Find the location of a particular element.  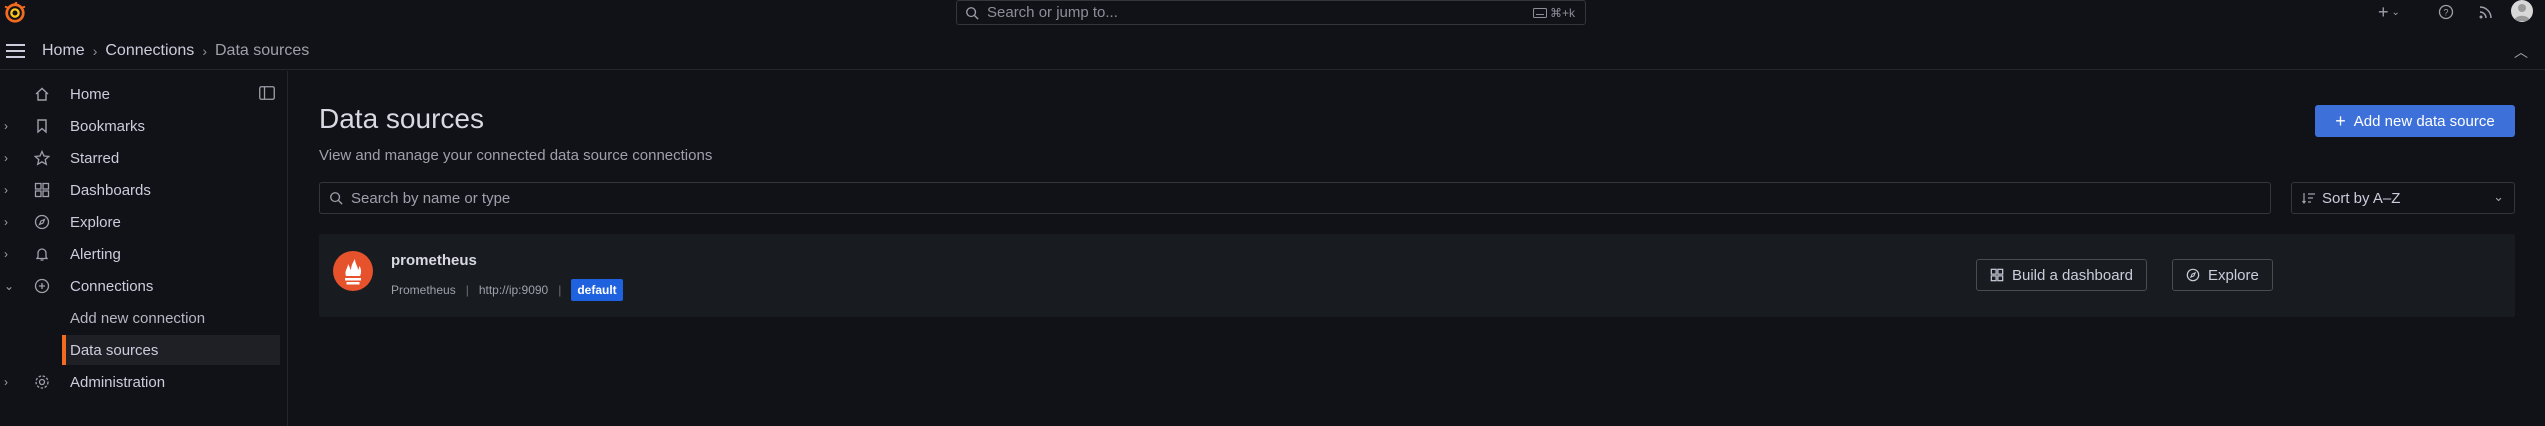

search-placeholder: Search by name or type is located at coordinates (431, 198).